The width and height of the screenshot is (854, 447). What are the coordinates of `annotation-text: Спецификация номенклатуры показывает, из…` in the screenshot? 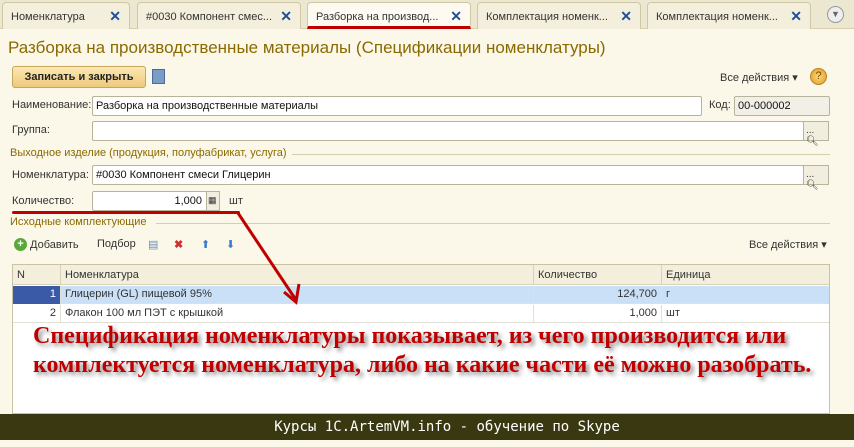 It's located at (422, 350).